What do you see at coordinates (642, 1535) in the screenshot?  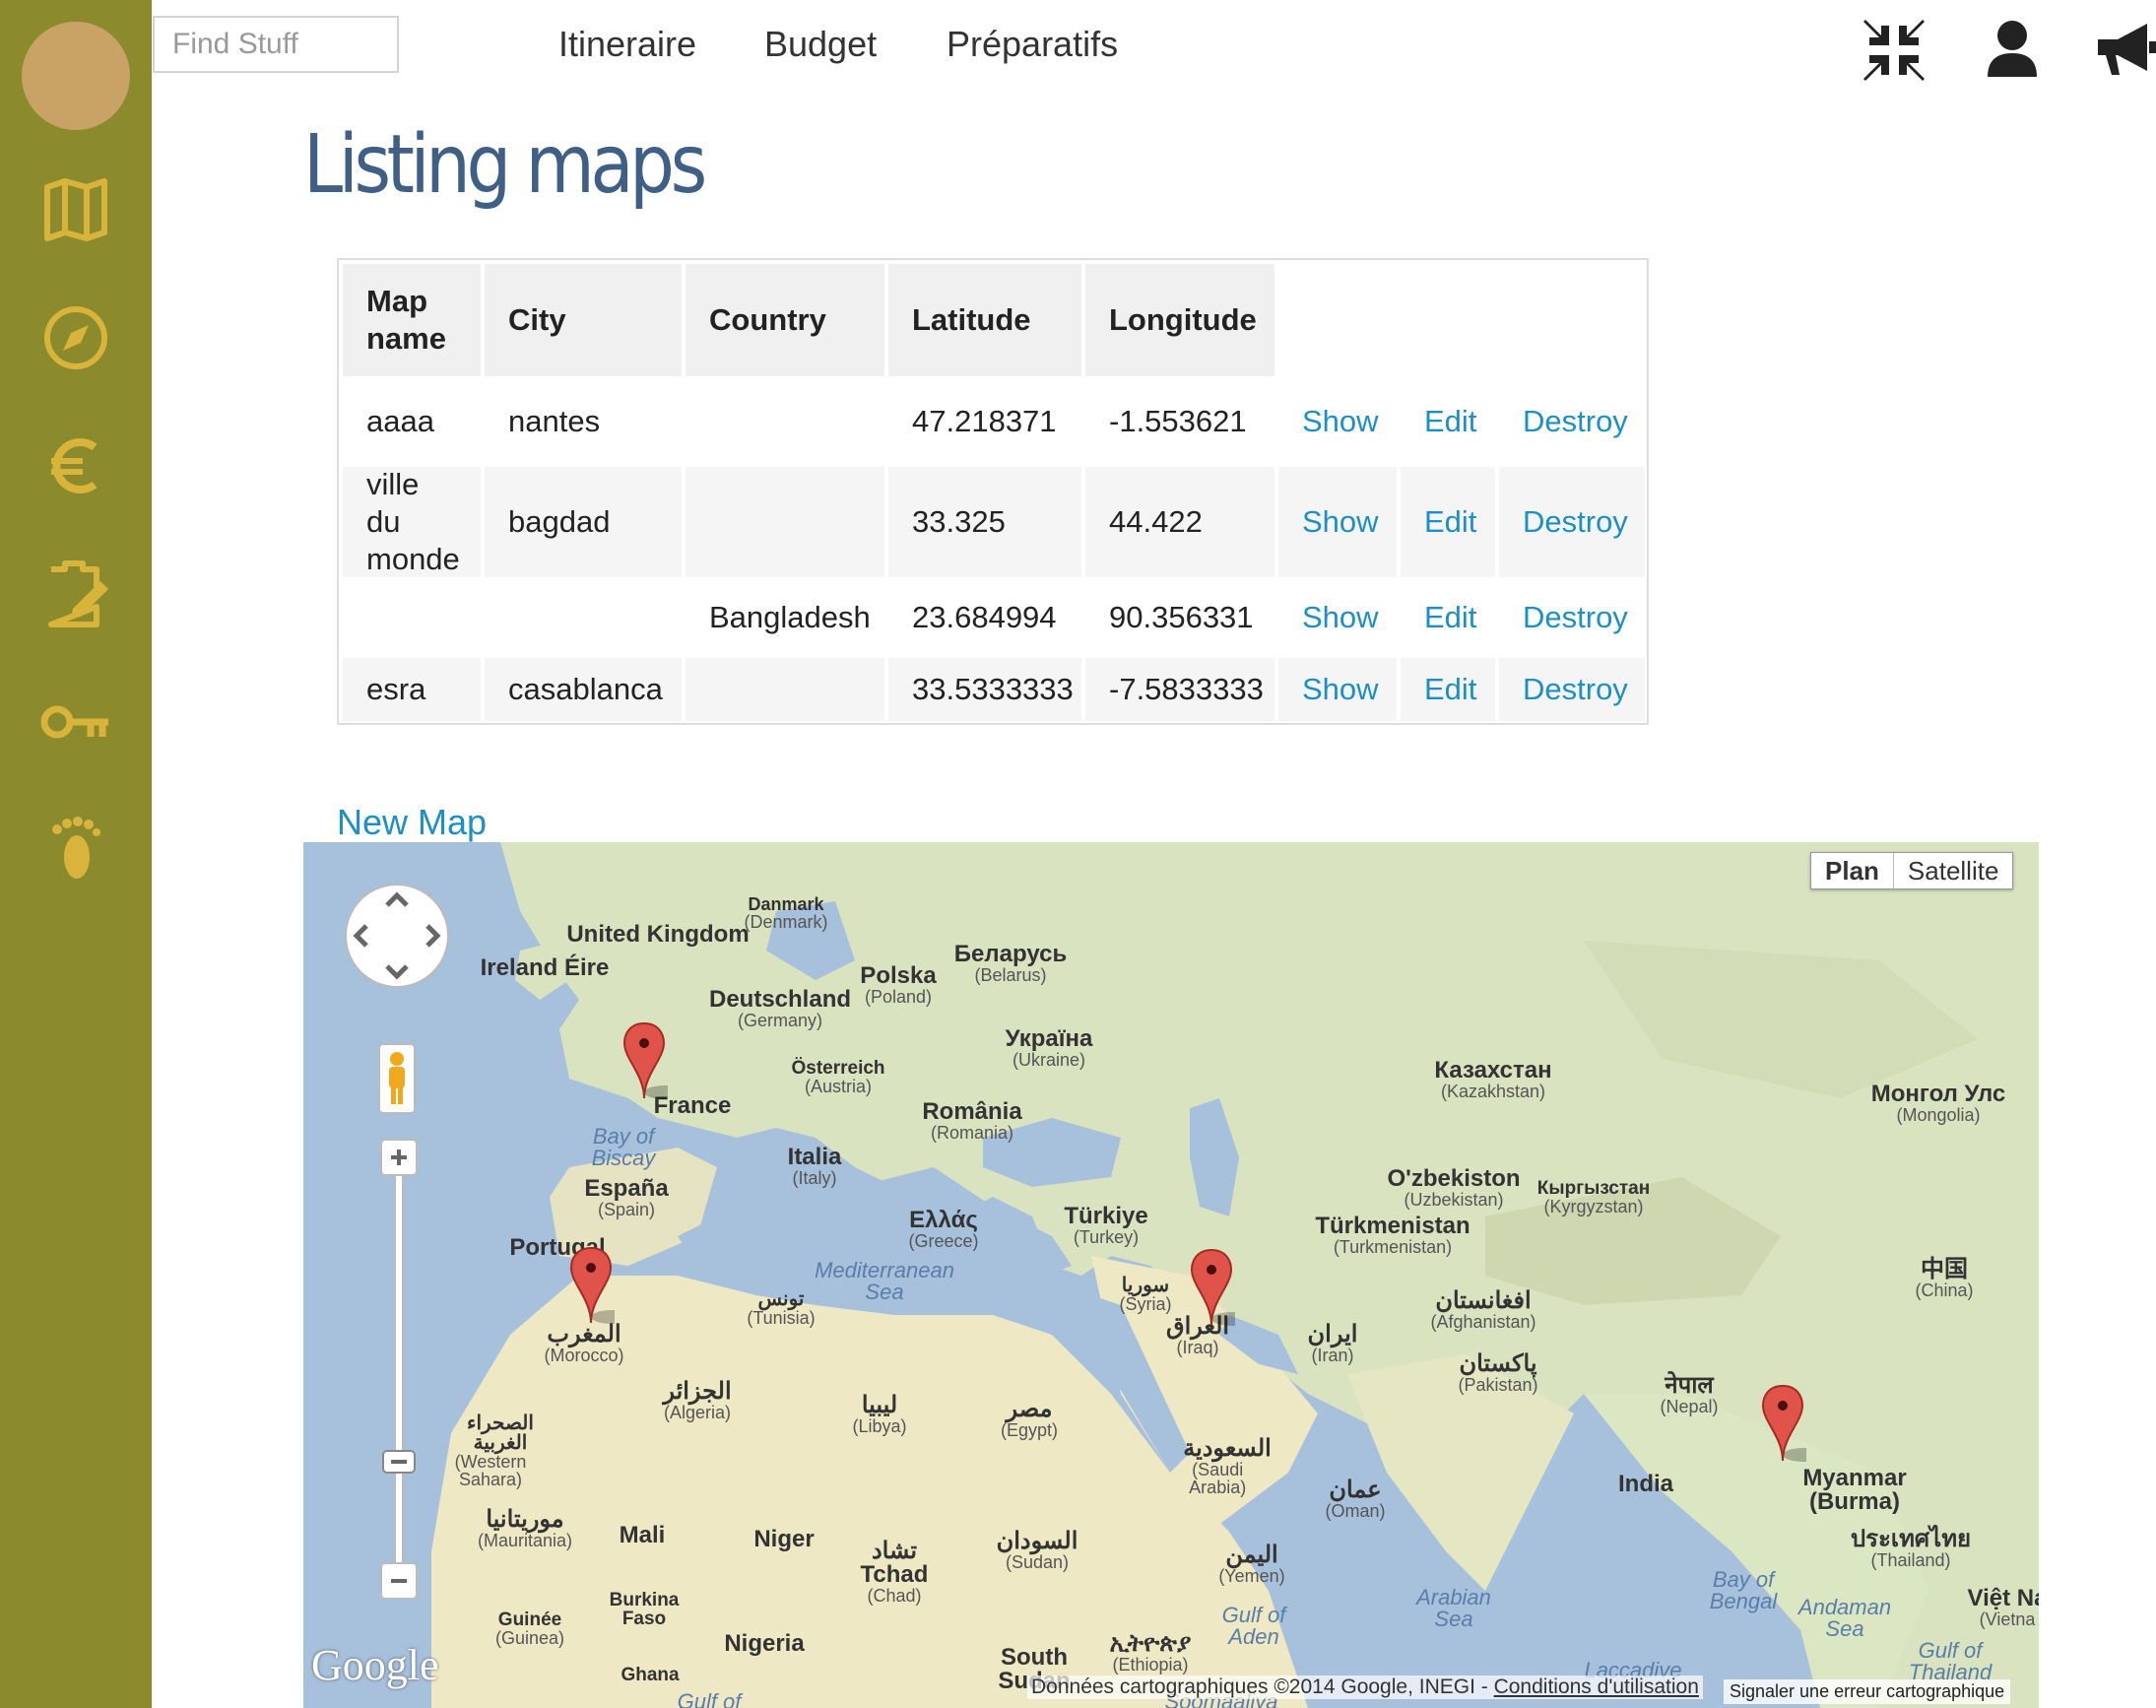 I see `map-label: Mali` at bounding box center [642, 1535].